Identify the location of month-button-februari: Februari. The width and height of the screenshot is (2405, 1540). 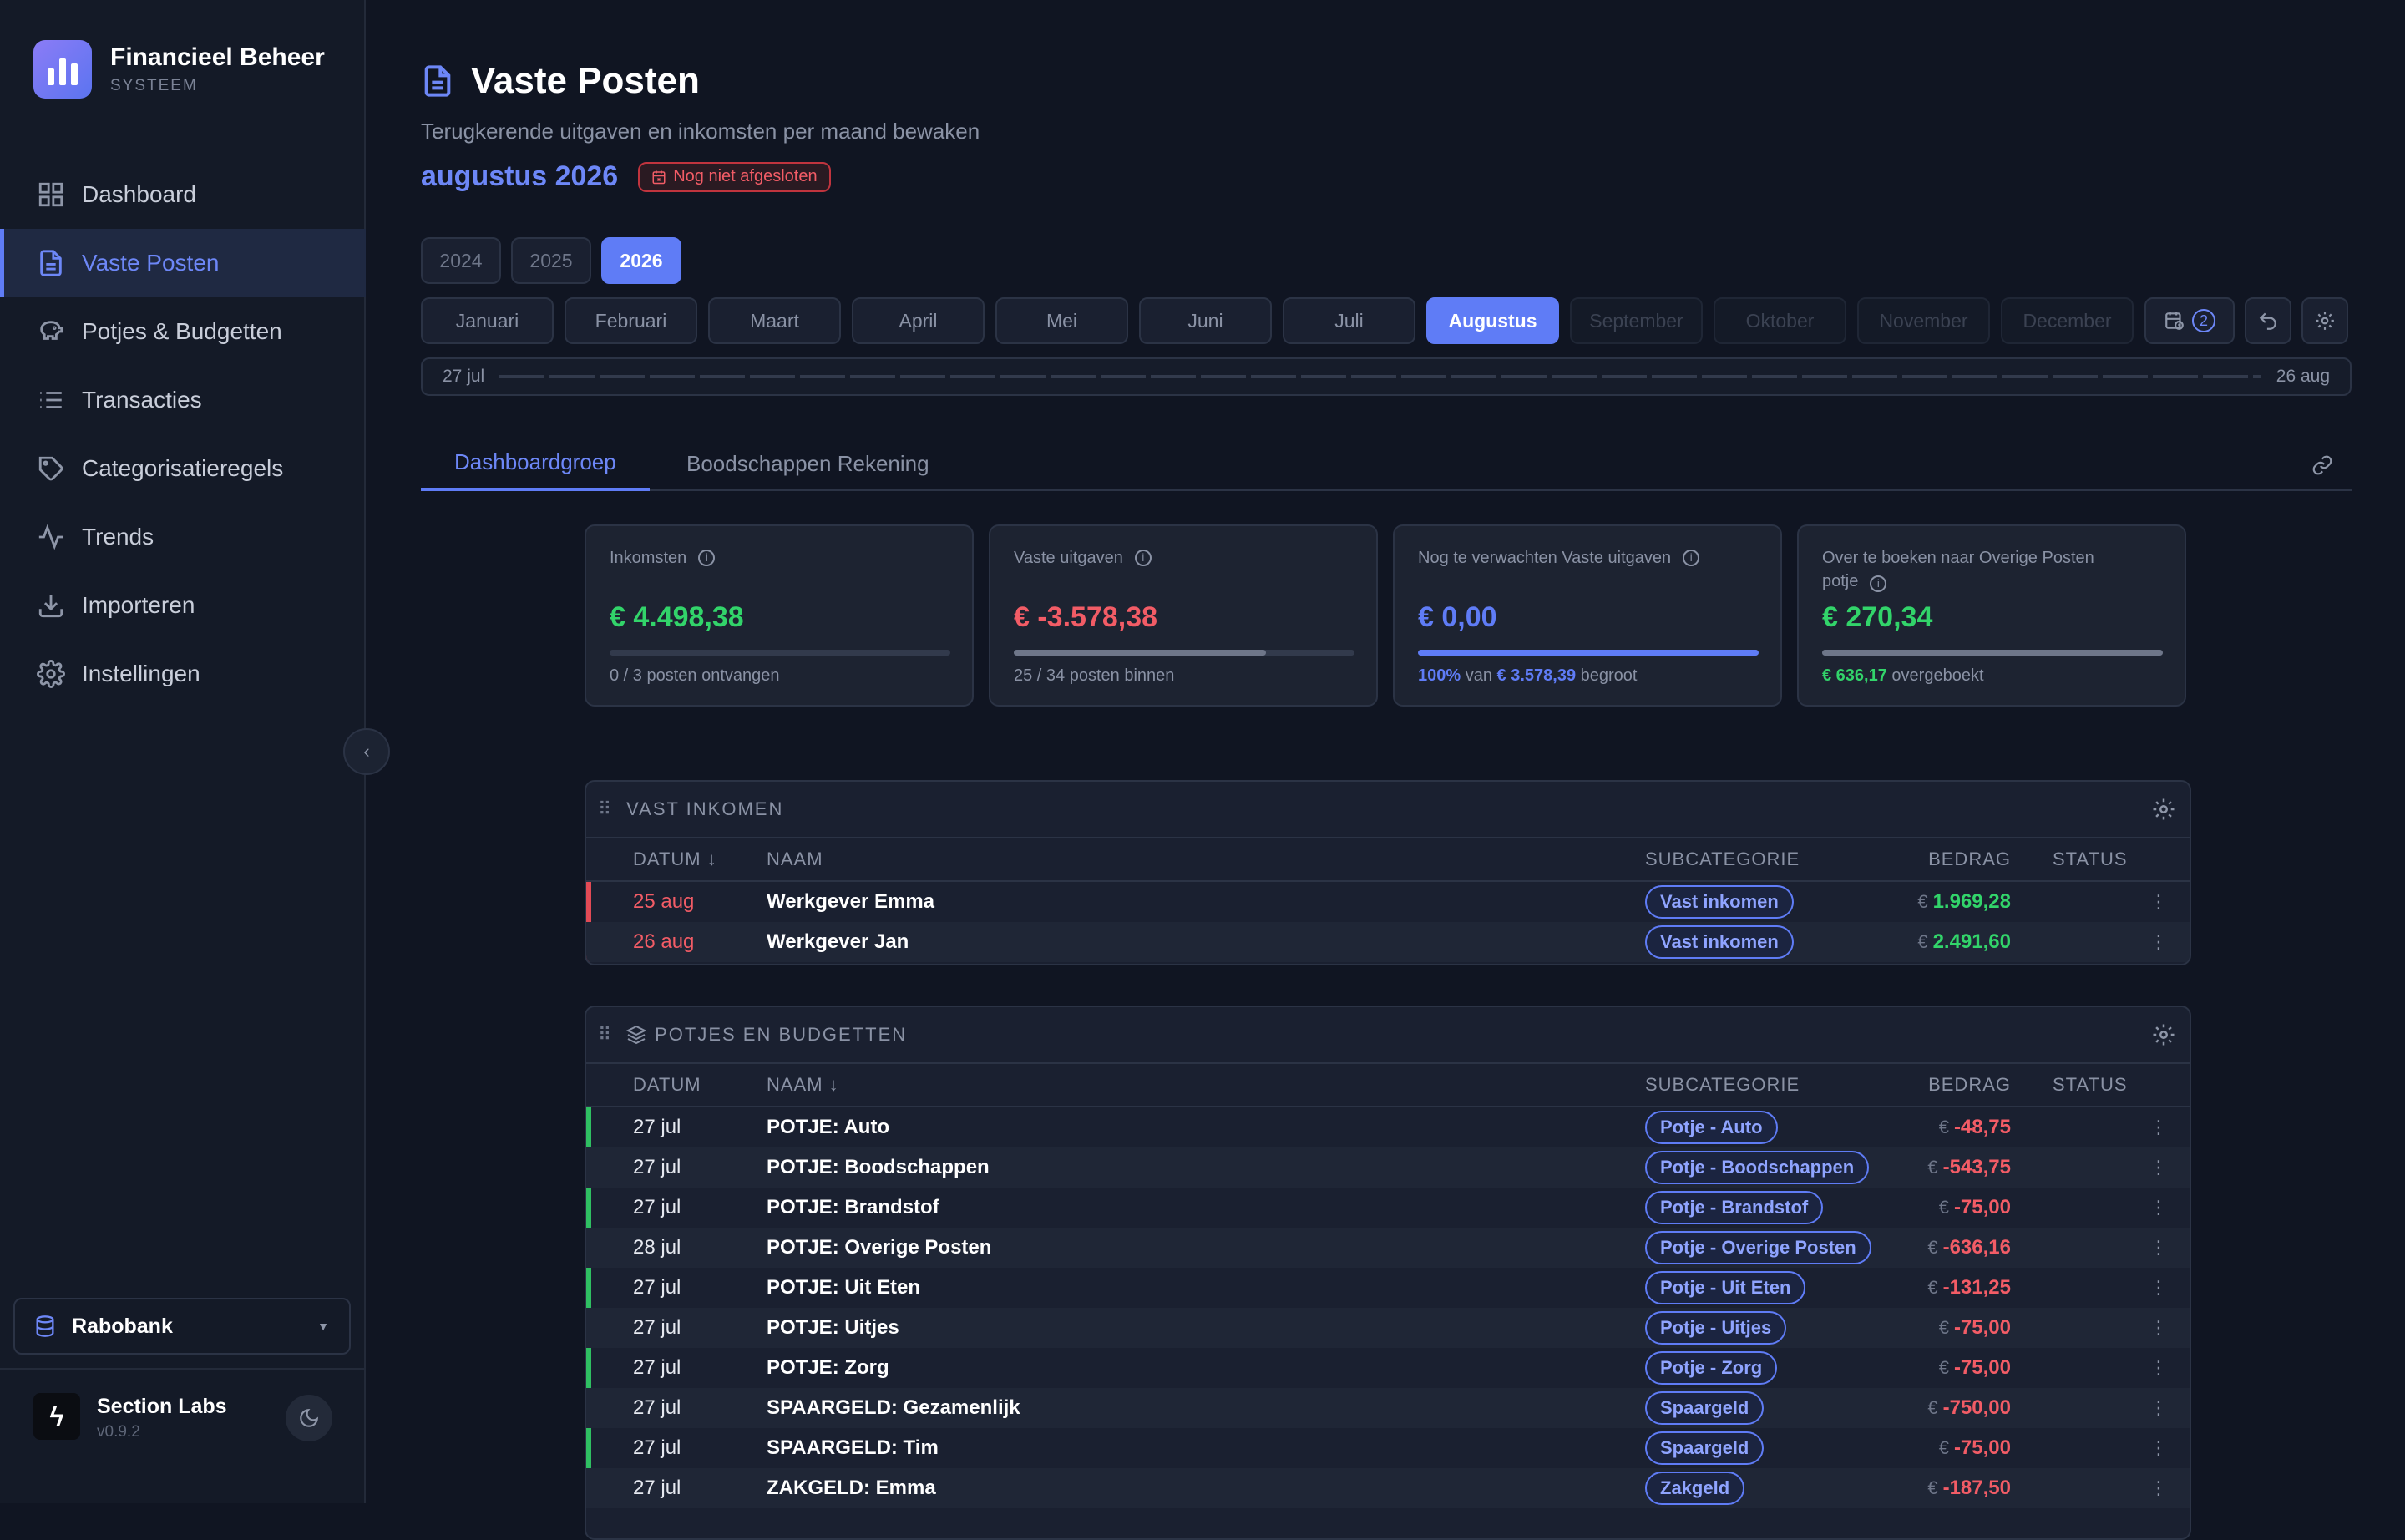
(631, 320).